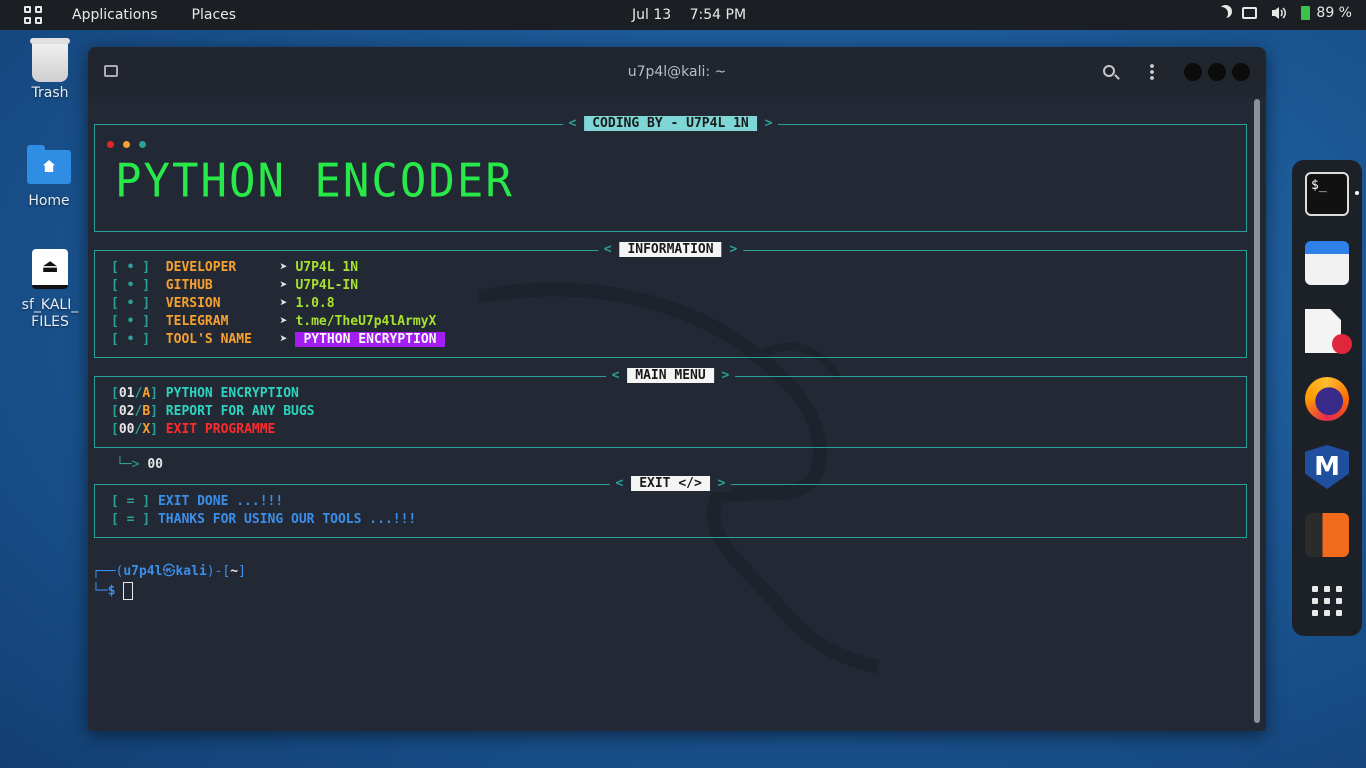  I want to click on maximize-button, so click(1217, 72).